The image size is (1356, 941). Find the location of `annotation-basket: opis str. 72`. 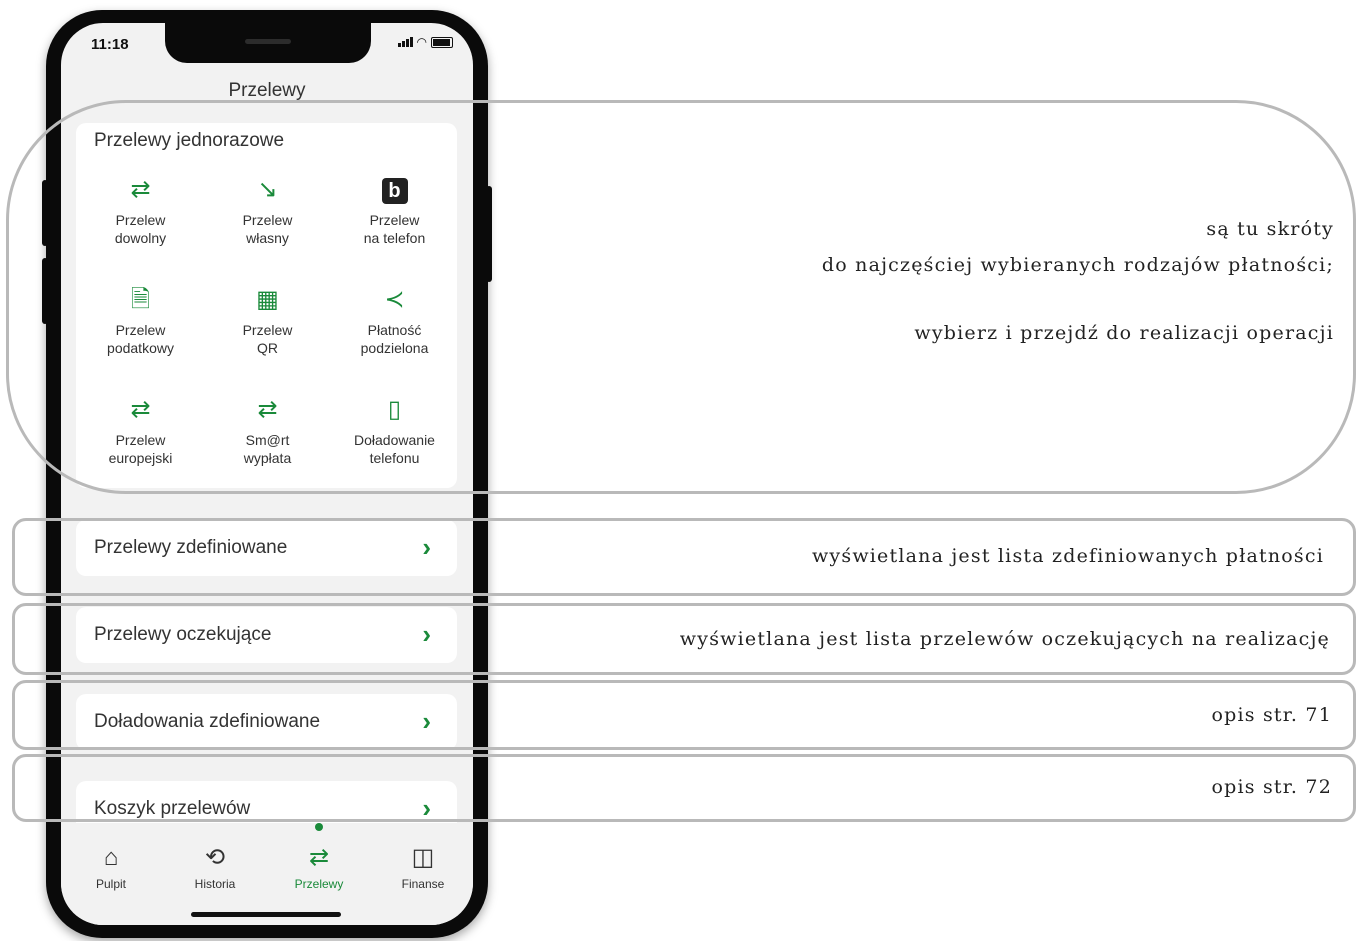

annotation-basket: opis str. 72 is located at coordinates (1271, 787).